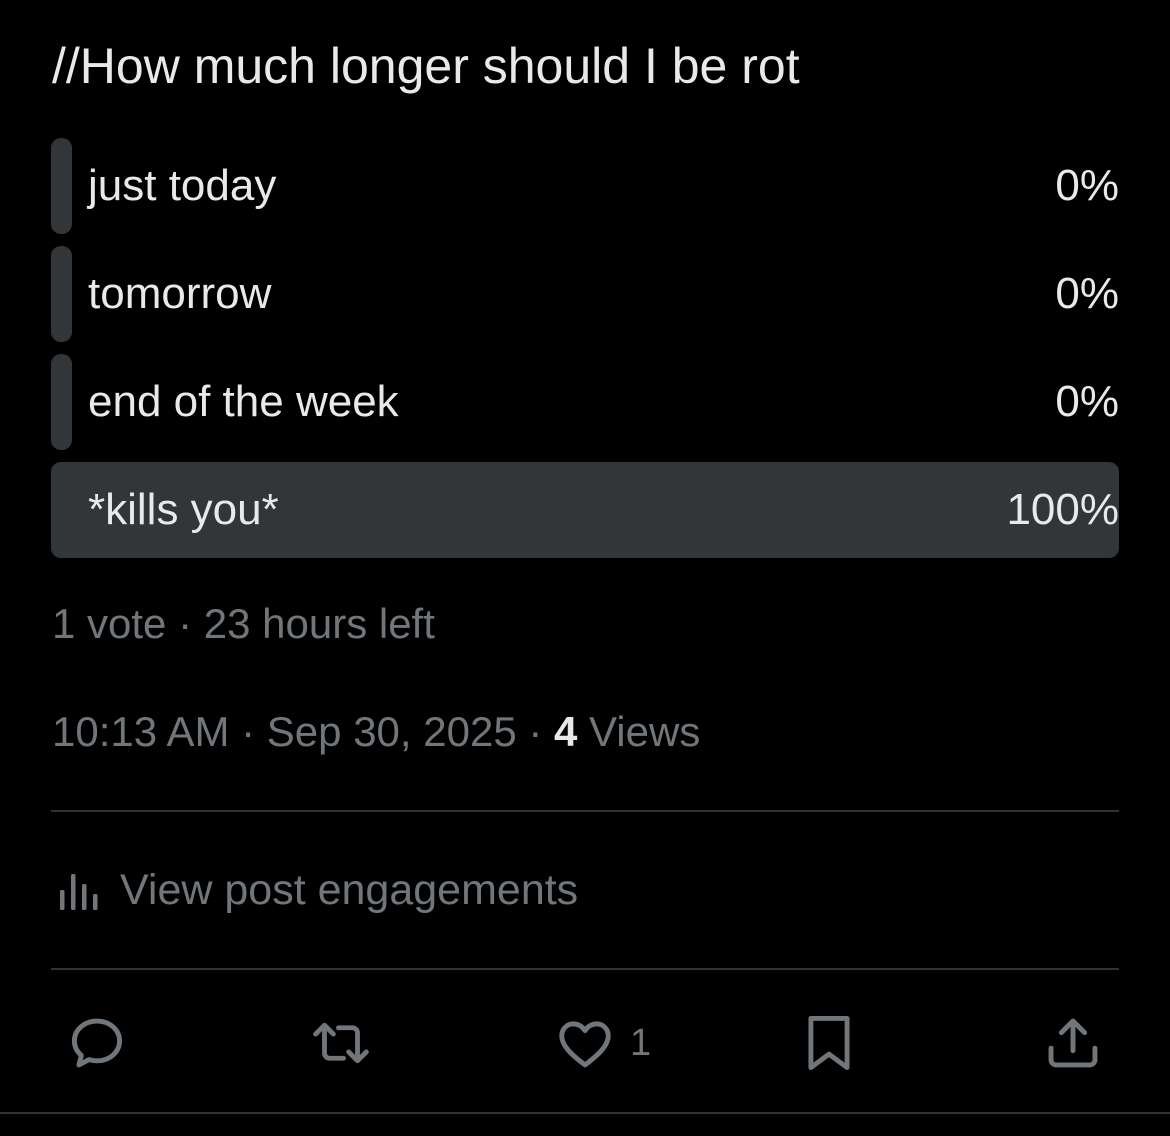  I want to click on views-label: Views, so click(645, 731).